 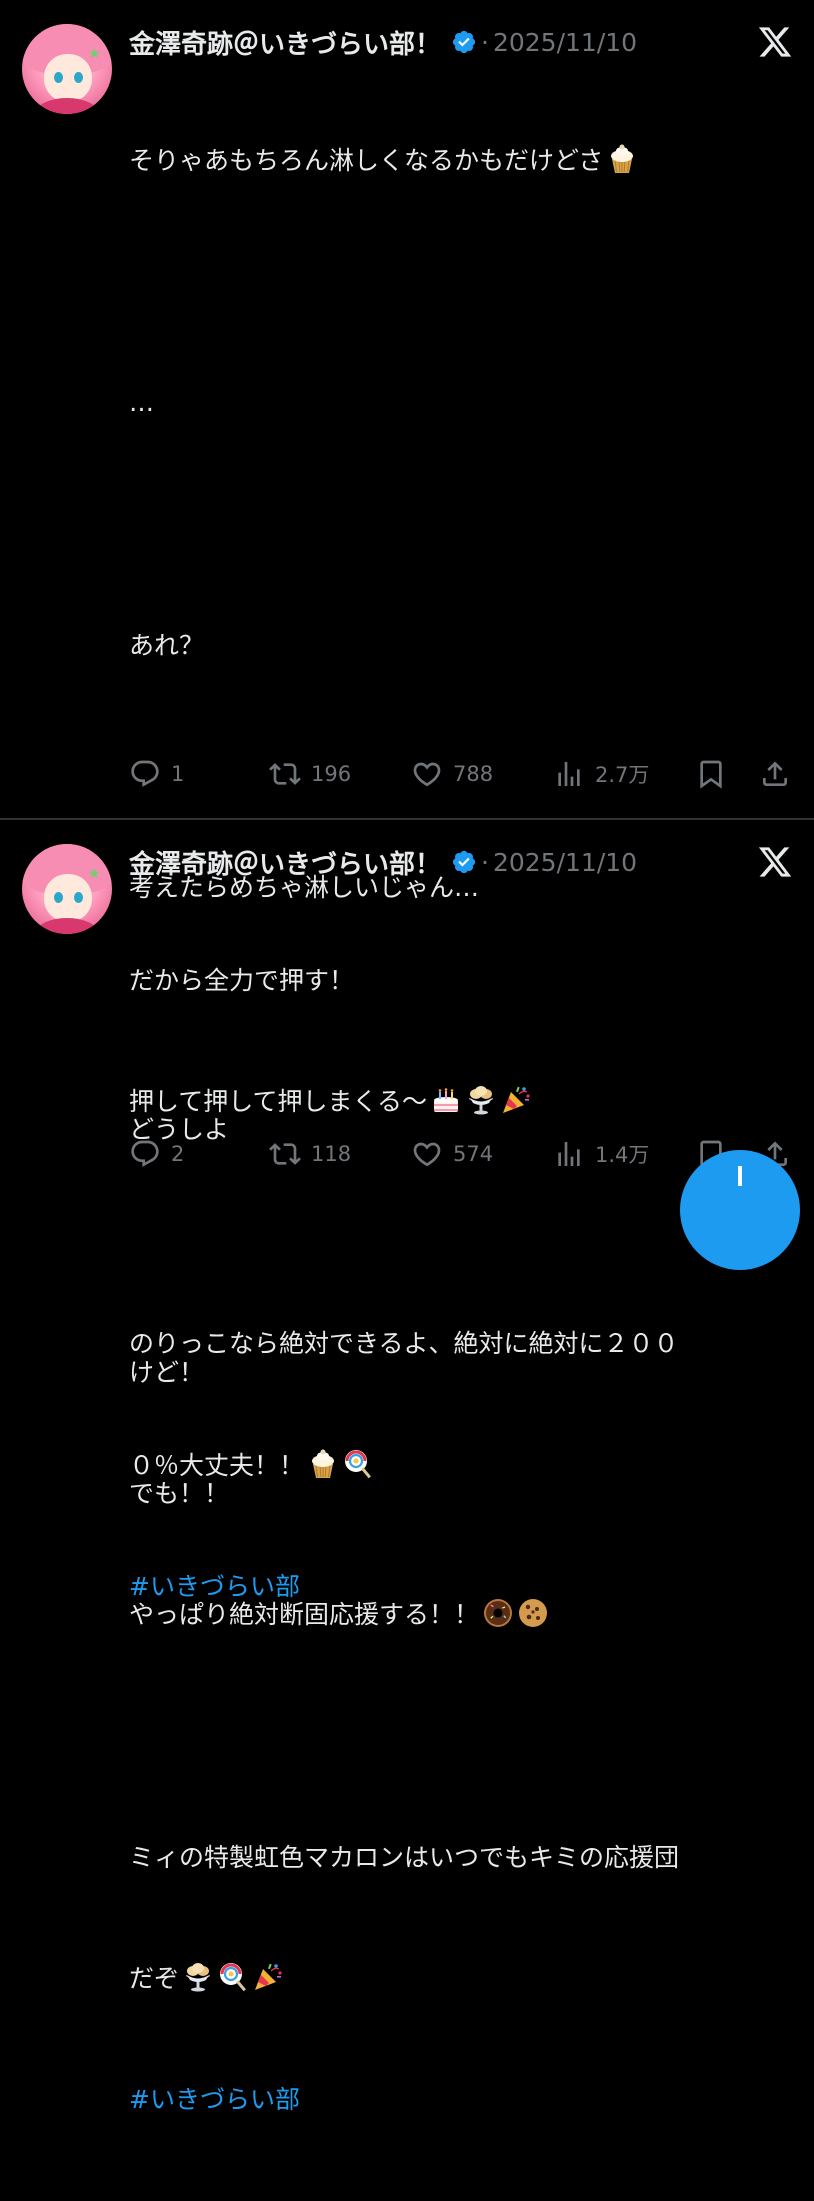 I want to click on repost-count: 196, so click(x=331, y=774).